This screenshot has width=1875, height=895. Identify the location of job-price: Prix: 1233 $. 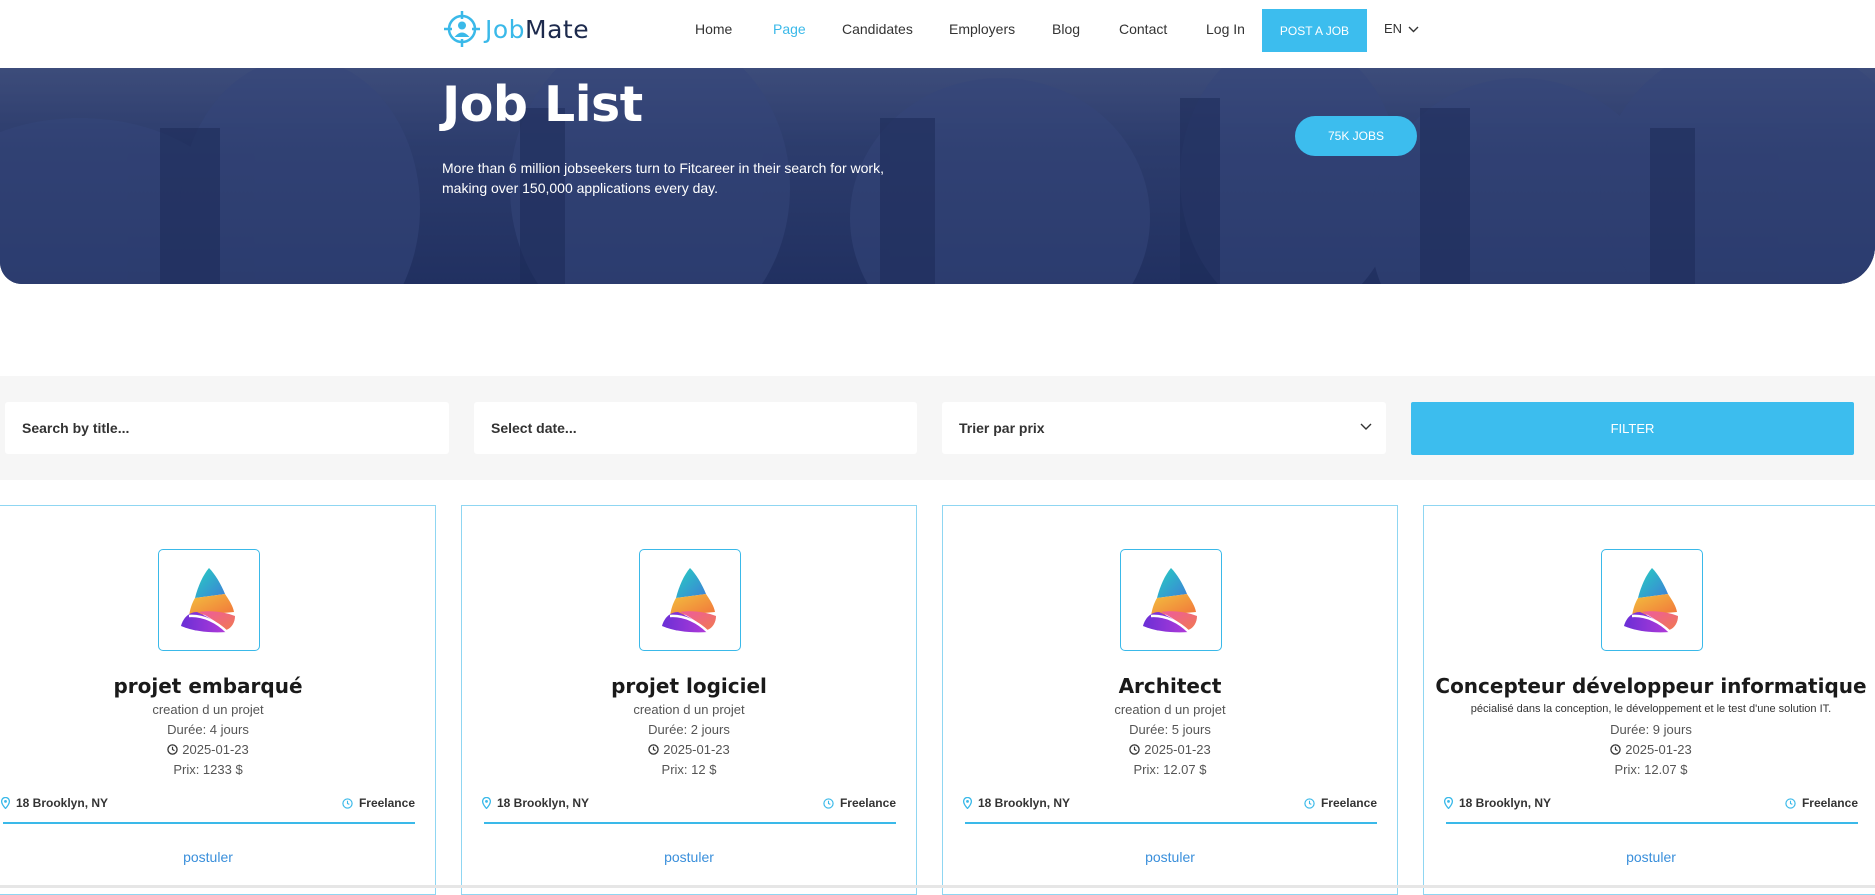
(208, 769).